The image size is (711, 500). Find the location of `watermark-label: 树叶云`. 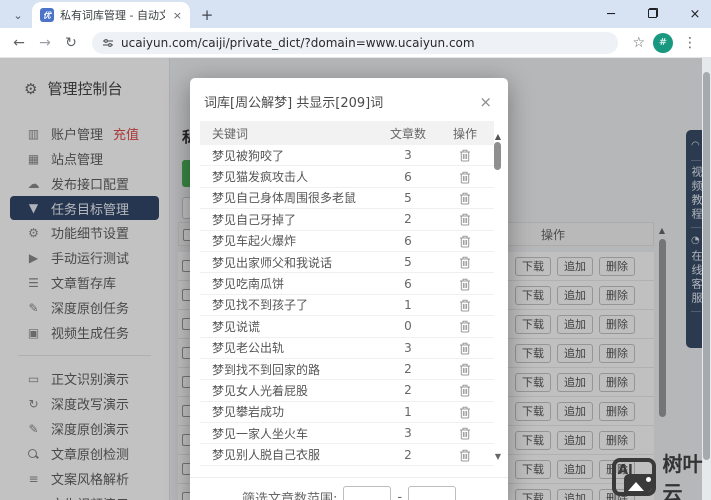

watermark-label: 树叶云 is located at coordinates (682, 476).